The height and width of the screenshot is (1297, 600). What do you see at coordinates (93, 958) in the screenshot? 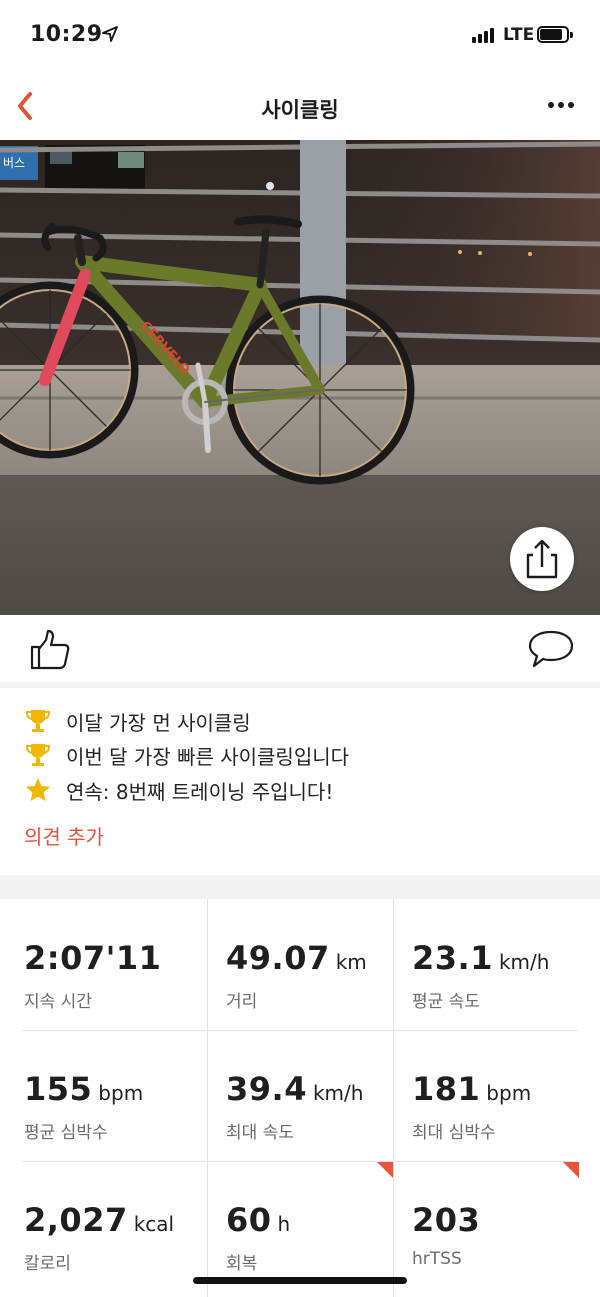
I see `stat-value: 2:07'11` at bounding box center [93, 958].